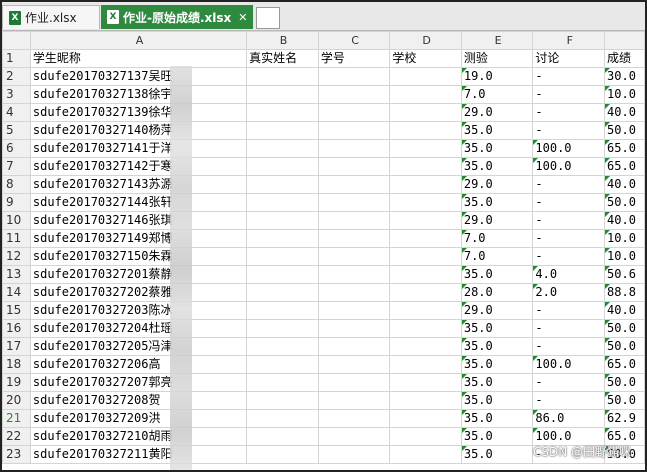 The width and height of the screenshot is (647, 472). Describe the element at coordinates (268, 18) in the screenshot. I see `new-tab-button` at that location.